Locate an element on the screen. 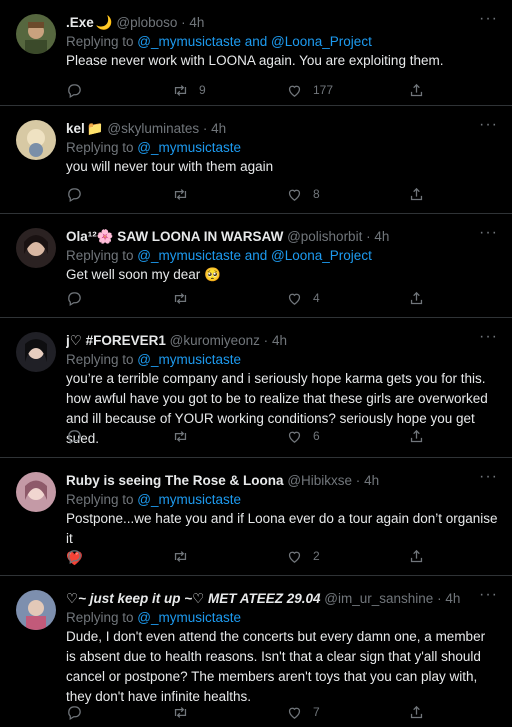  display-name: ♡~ just keep it up ~♡ MET ATEEZ 29.04 is located at coordinates (193, 598).